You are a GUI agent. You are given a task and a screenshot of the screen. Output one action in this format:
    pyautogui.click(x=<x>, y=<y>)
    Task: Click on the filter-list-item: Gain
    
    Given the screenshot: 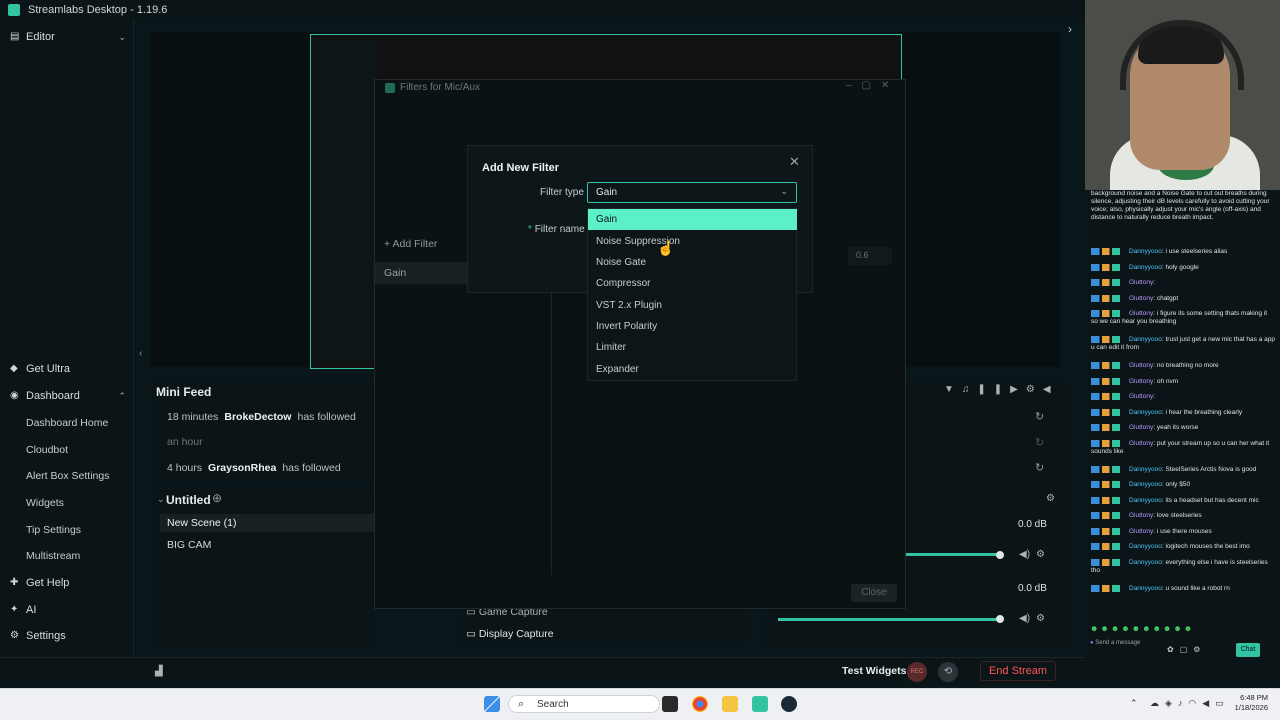 What is the action you would take?
    pyautogui.click(x=421, y=273)
    